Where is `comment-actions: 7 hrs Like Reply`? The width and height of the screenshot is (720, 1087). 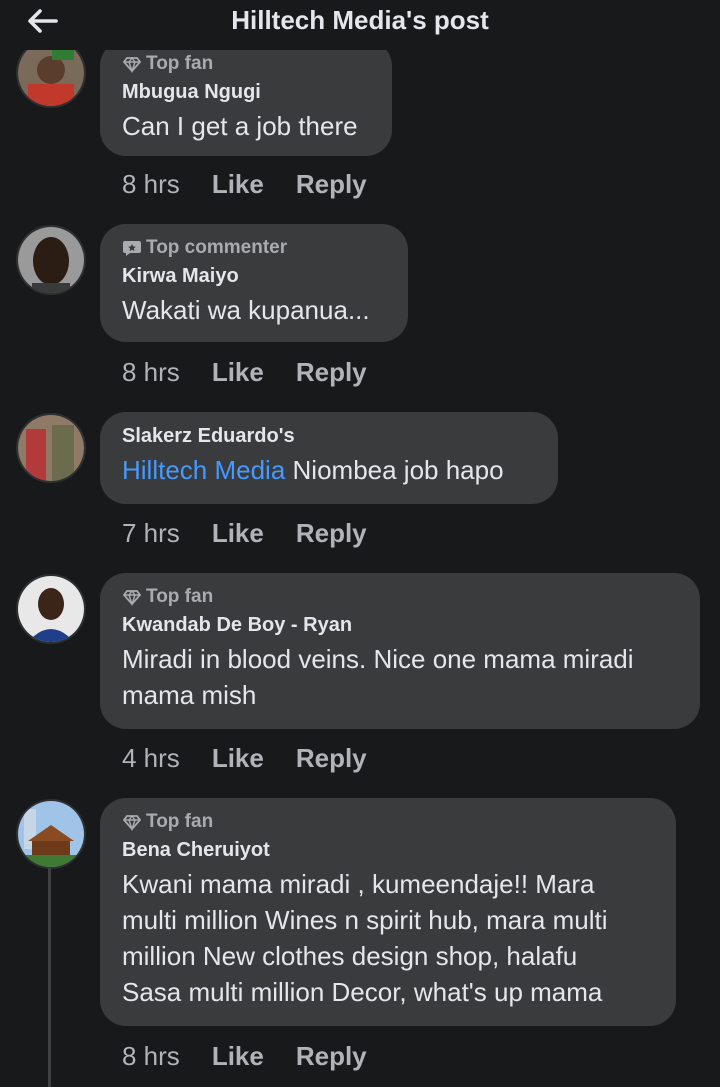 comment-actions: 7 hrs Like Reply is located at coordinates (244, 533).